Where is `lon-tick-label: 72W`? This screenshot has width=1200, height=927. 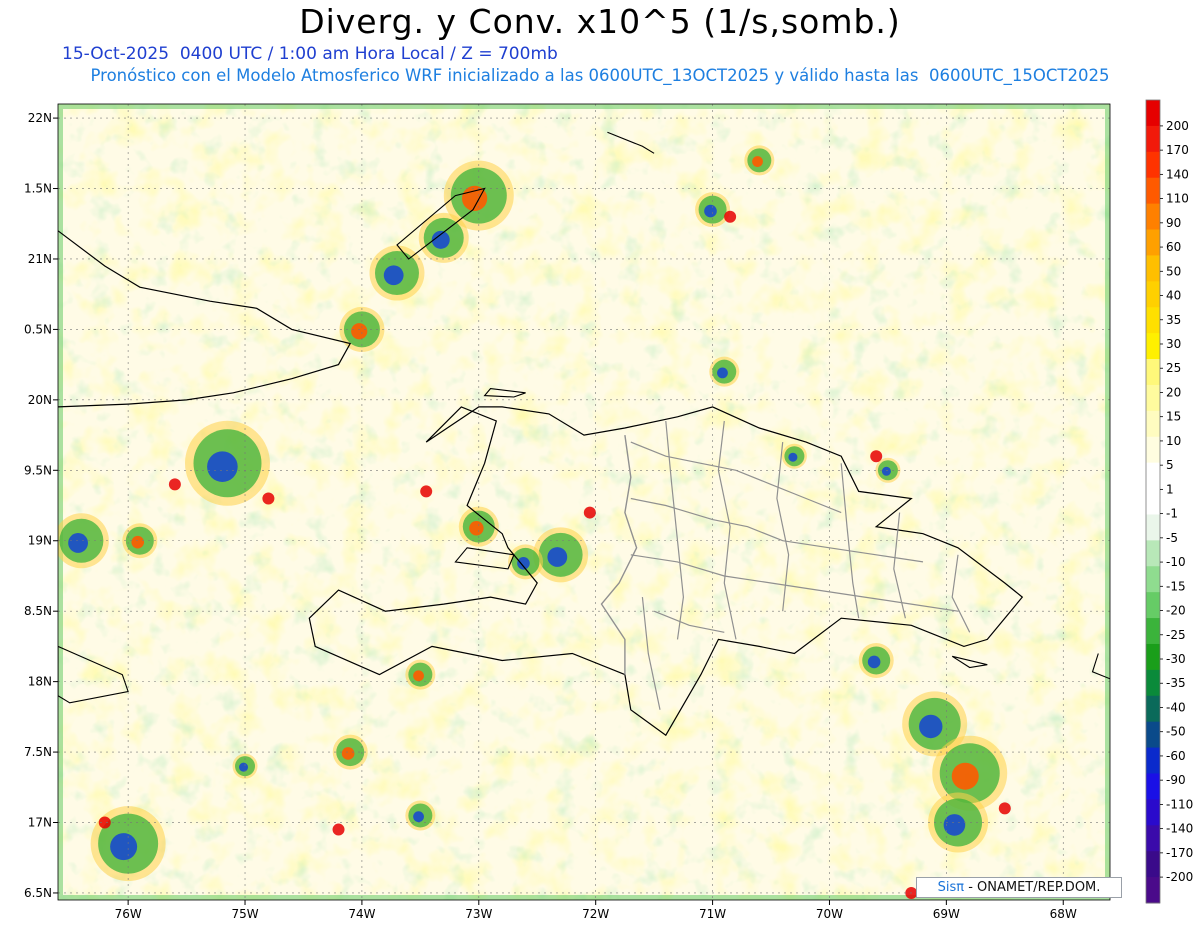 lon-tick-label: 72W is located at coordinates (595, 914).